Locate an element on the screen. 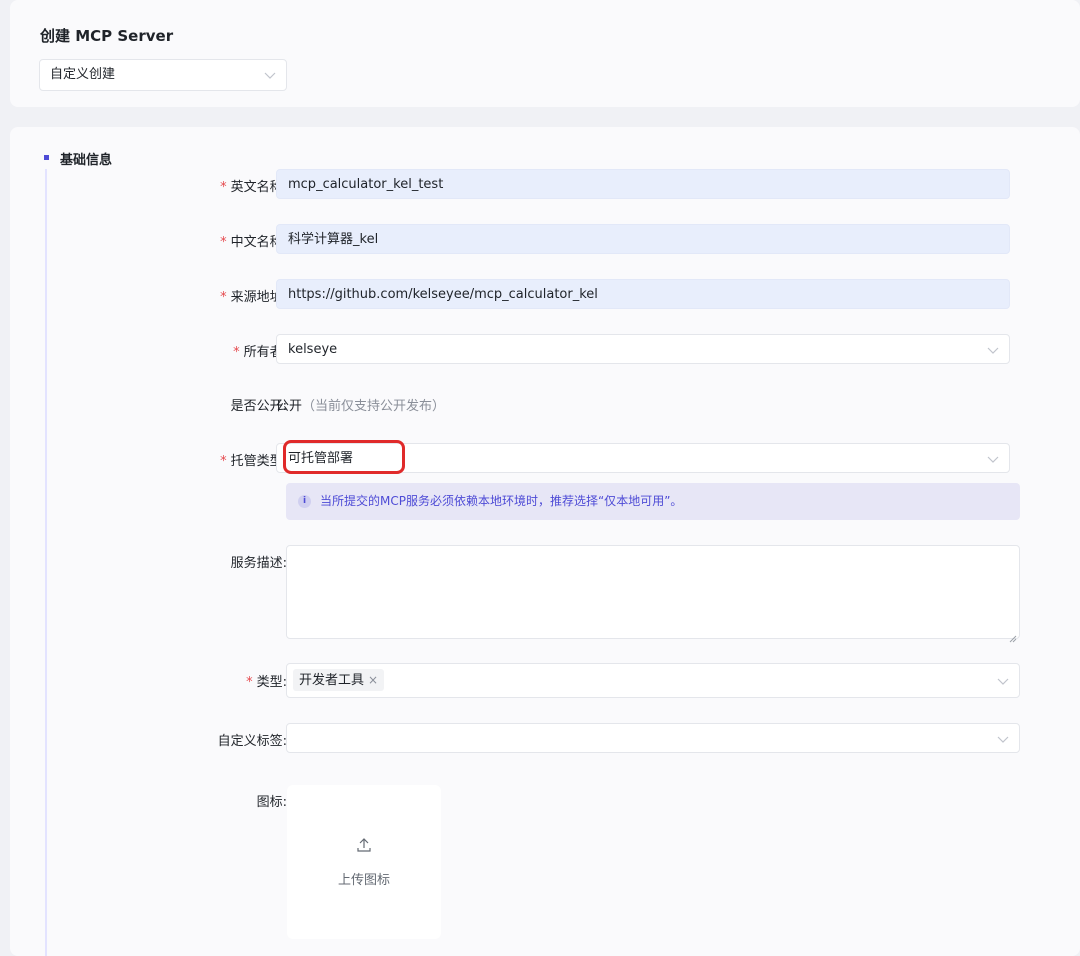 The width and height of the screenshot is (1080, 956). info-icon: i is located at coordinates (304, 501).